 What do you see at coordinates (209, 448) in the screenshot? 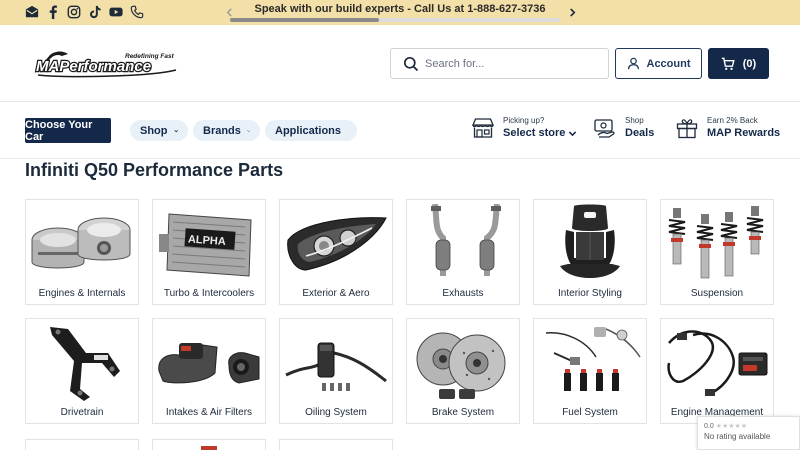
I see `partial-product-image` at bounding box center [209, 448].